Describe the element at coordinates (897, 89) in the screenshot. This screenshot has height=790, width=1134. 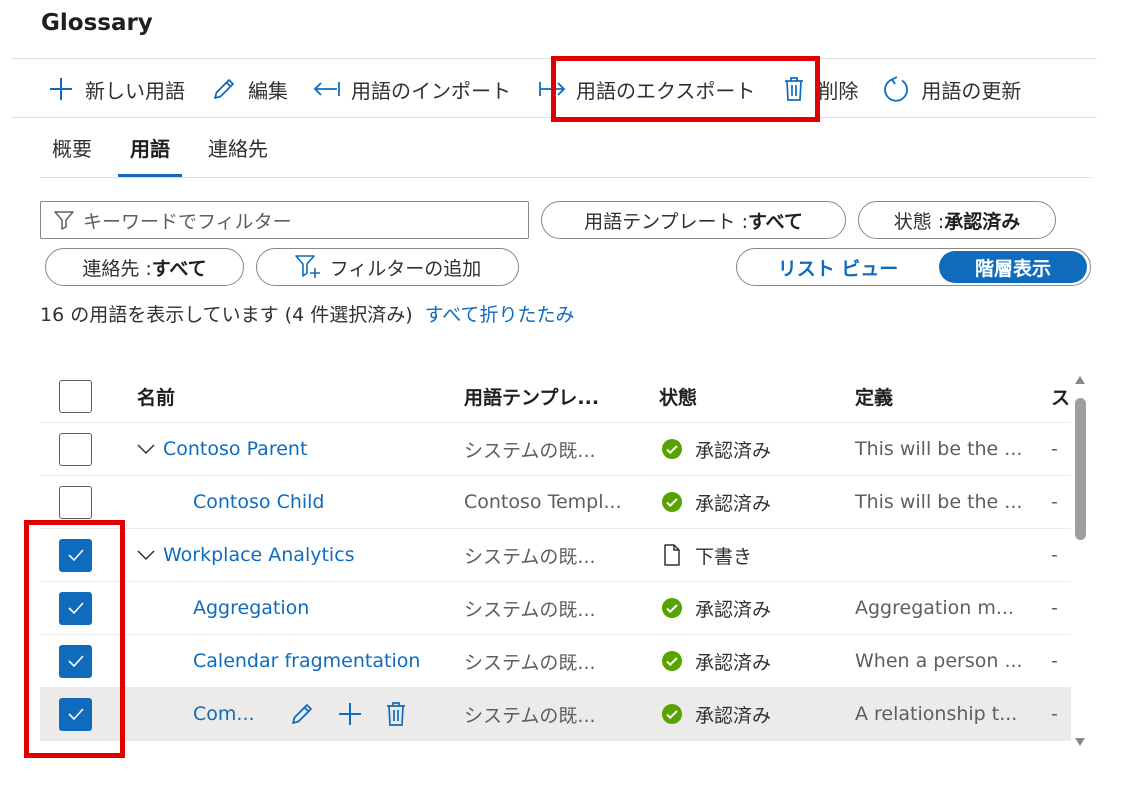
I see `refresh-icon` at that location.